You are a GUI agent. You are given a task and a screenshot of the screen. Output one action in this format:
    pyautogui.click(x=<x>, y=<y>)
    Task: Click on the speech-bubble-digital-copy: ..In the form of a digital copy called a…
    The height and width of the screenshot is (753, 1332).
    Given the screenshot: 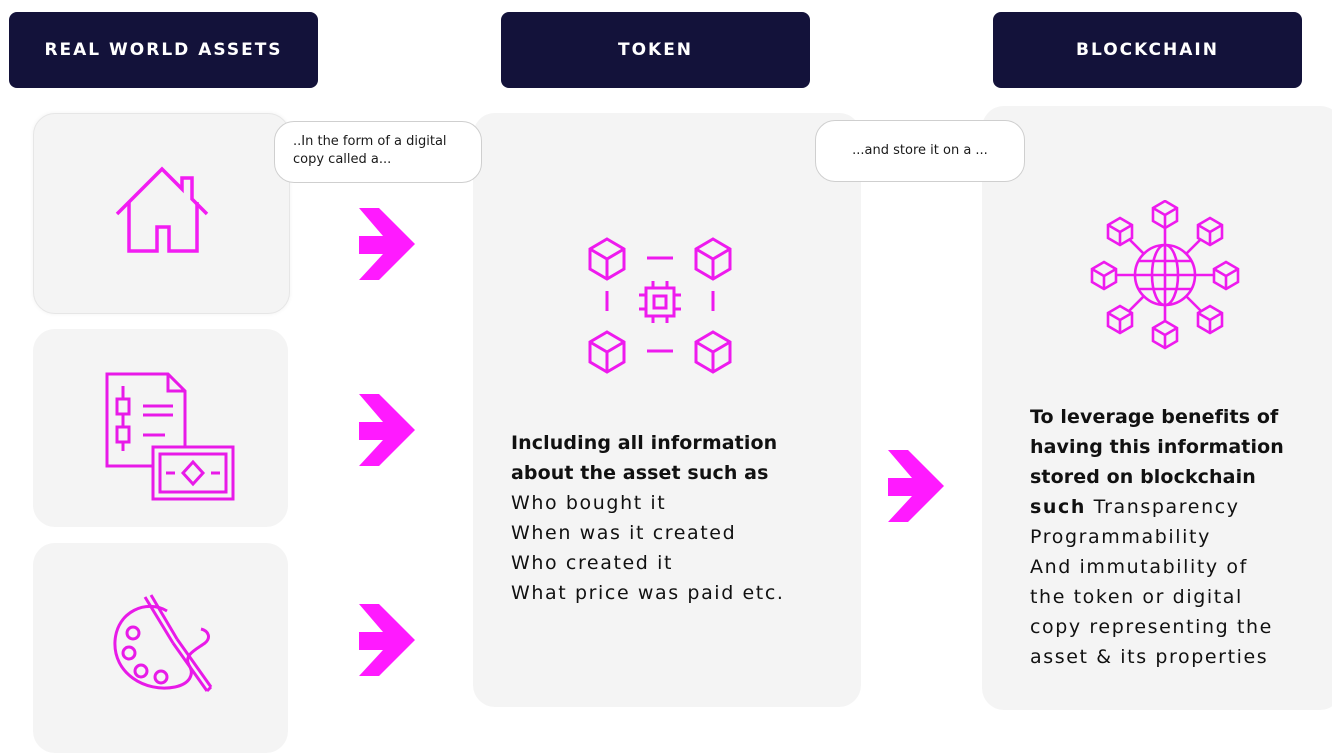 What is the action you would take?
    pyautogui.click(x=378, y=152)
    